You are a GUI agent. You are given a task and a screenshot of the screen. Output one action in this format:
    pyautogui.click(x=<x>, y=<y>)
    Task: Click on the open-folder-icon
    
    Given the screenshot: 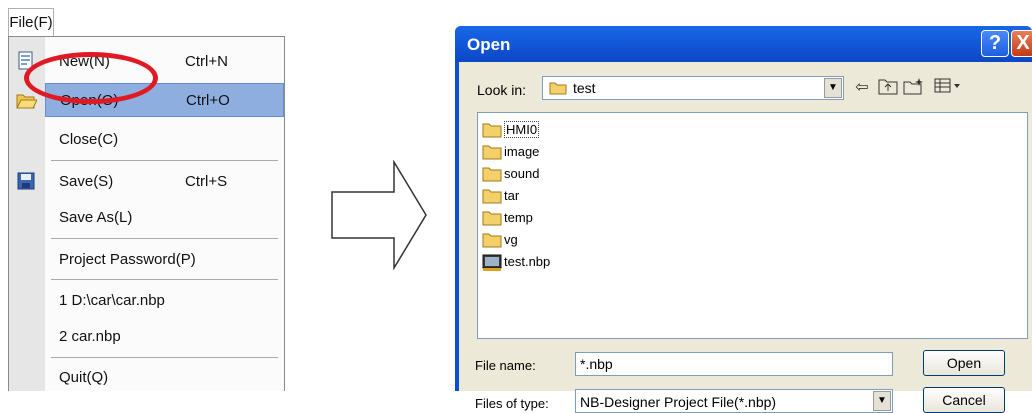 What is the action you would take?
    pyautogui.click(x=26, y=101)
    